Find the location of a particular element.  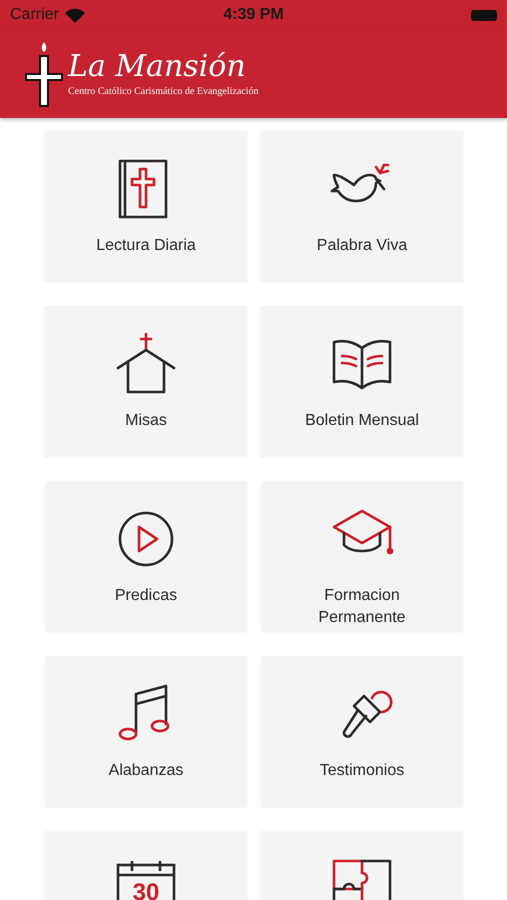

wifi-icon is located at coordinates (74, 15).